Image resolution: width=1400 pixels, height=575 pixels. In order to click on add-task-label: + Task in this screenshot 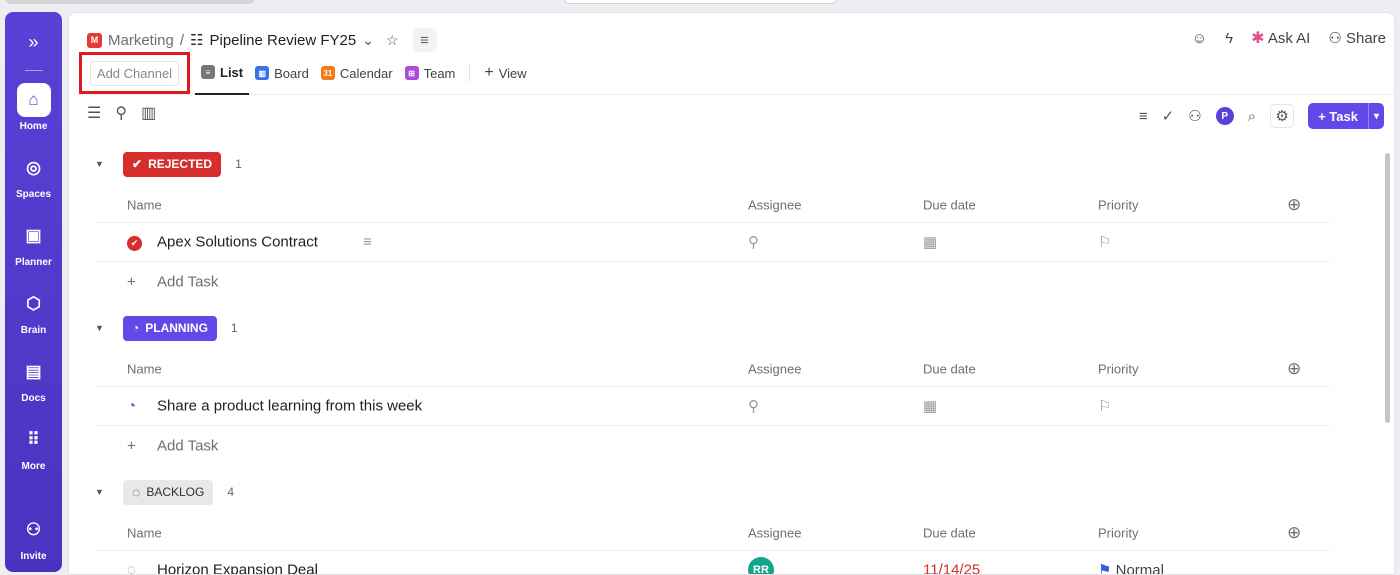, I will do `click(1338, 116)`.